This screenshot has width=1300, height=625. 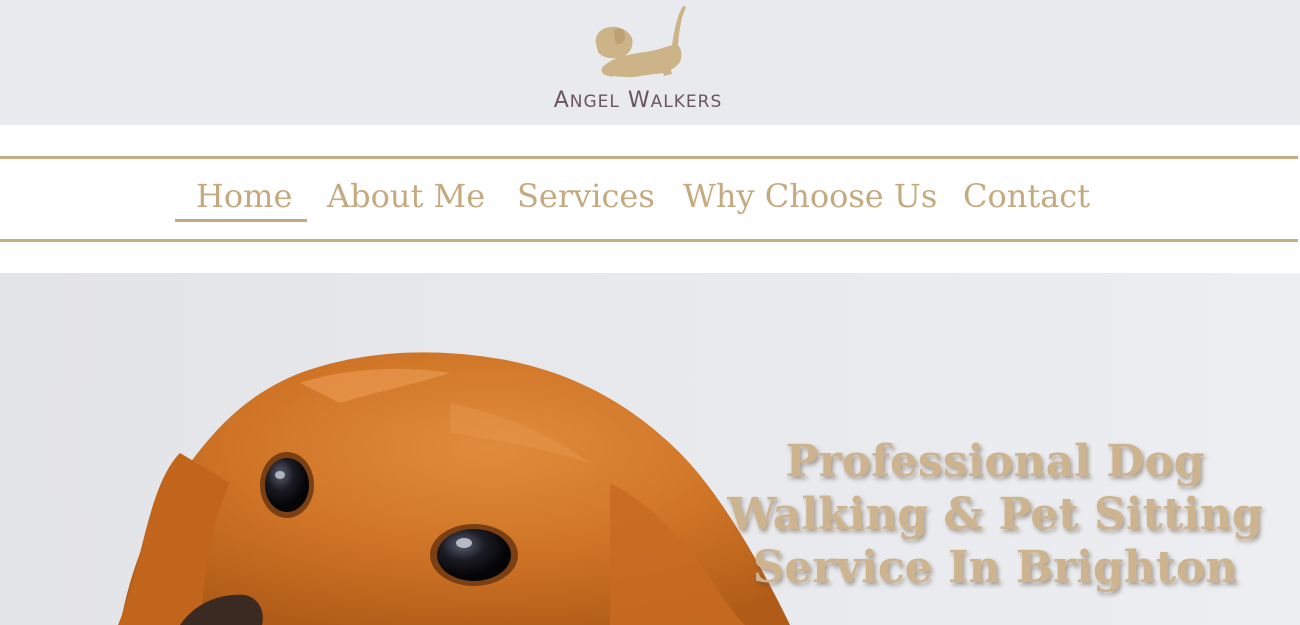 What do you see at coordinates (406, 196) in the screenshot?
I see `nav-item-about-me: About Me` at bounding box center [406, 196].